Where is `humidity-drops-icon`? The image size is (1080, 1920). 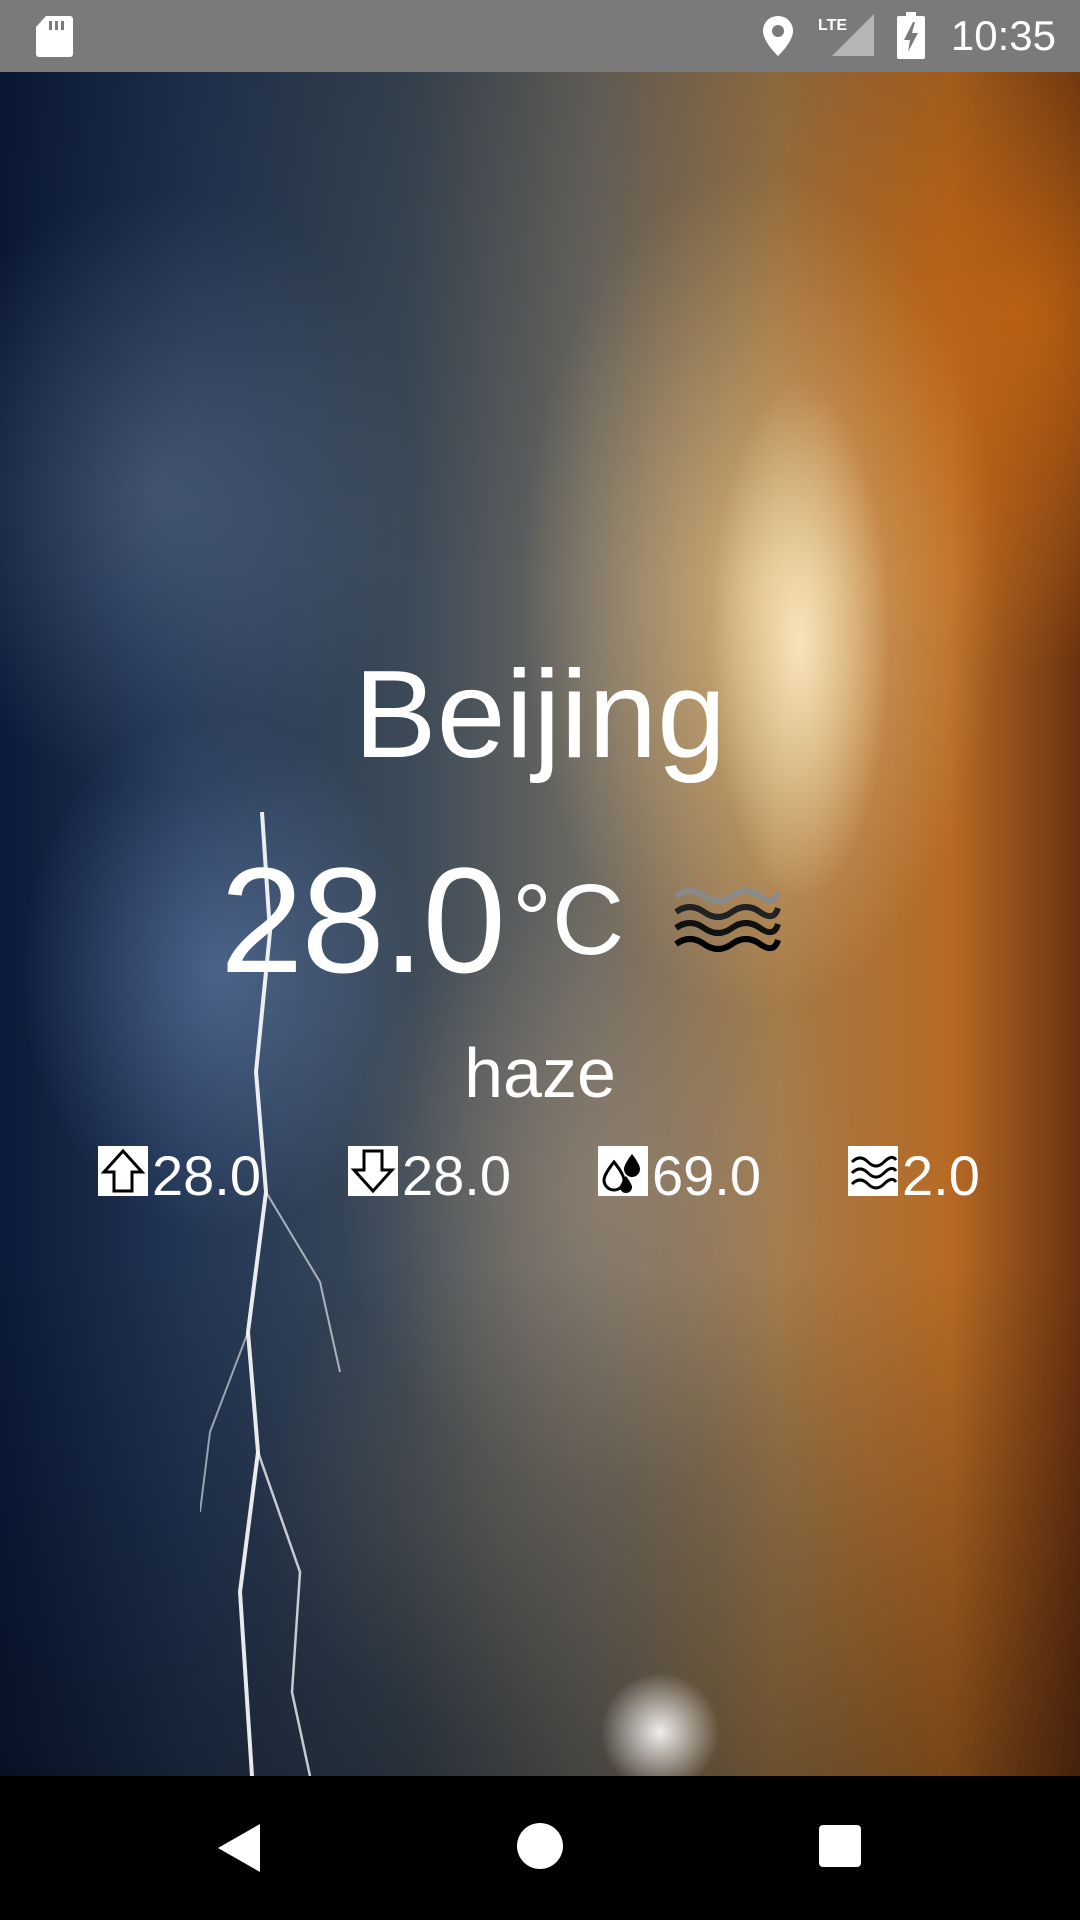
humidity-drops-icon is located at coordinates (623, 1171).